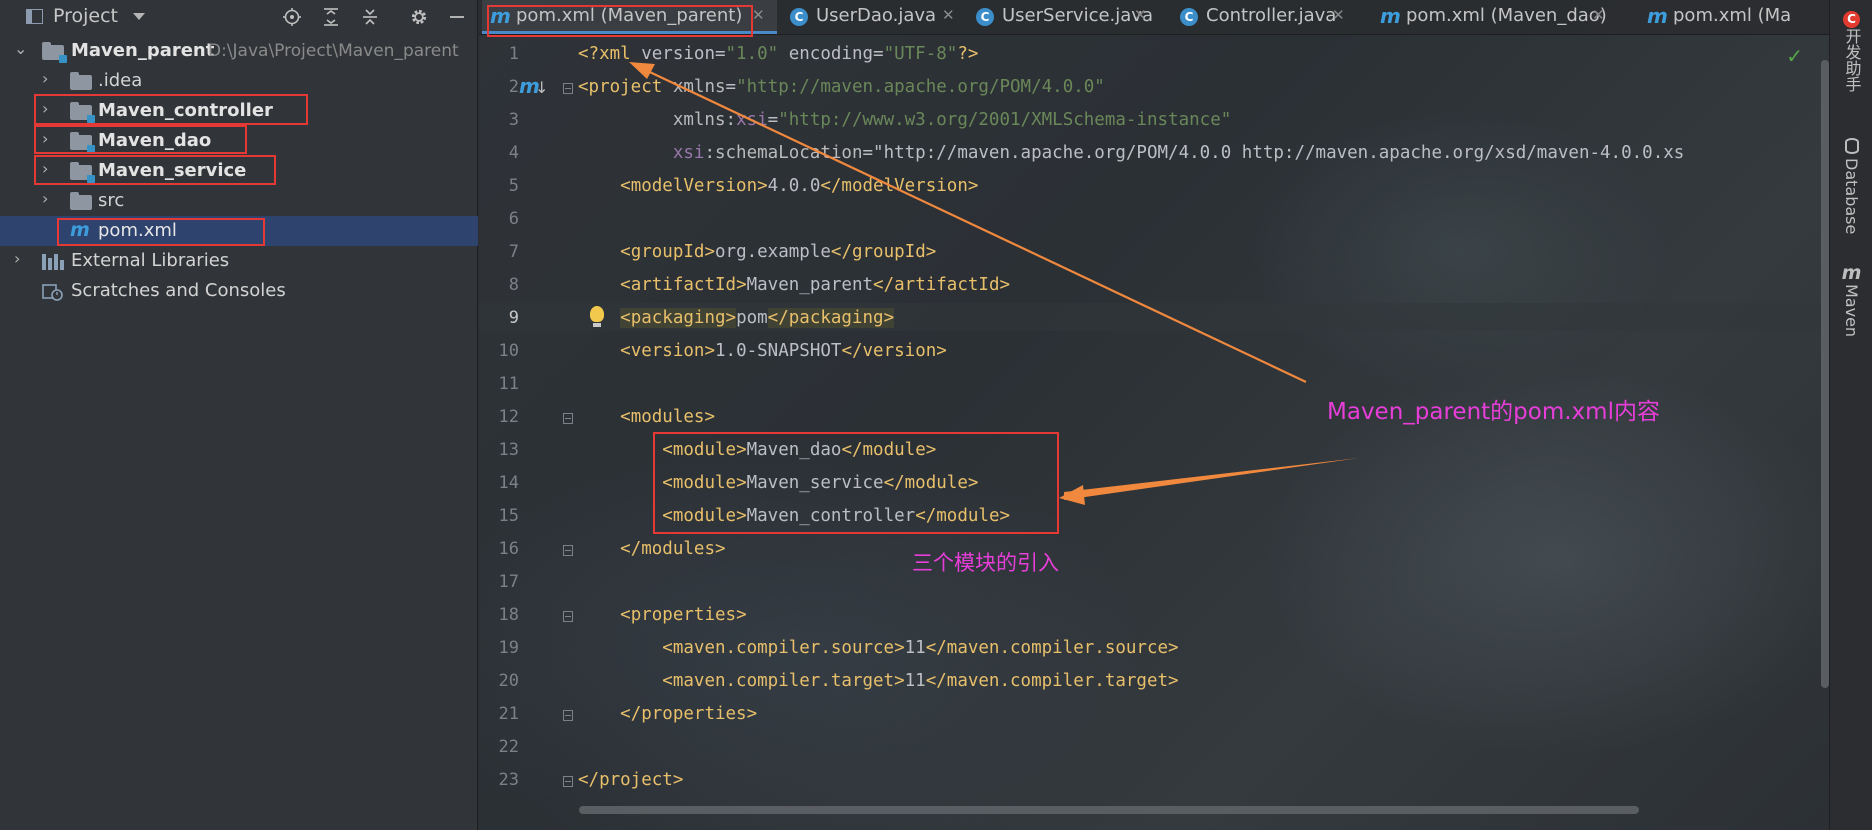 Image resolution: width=1872 pixels, height=830 pixels. I want to click on tree-item-label: .idea, so click(120, 80).